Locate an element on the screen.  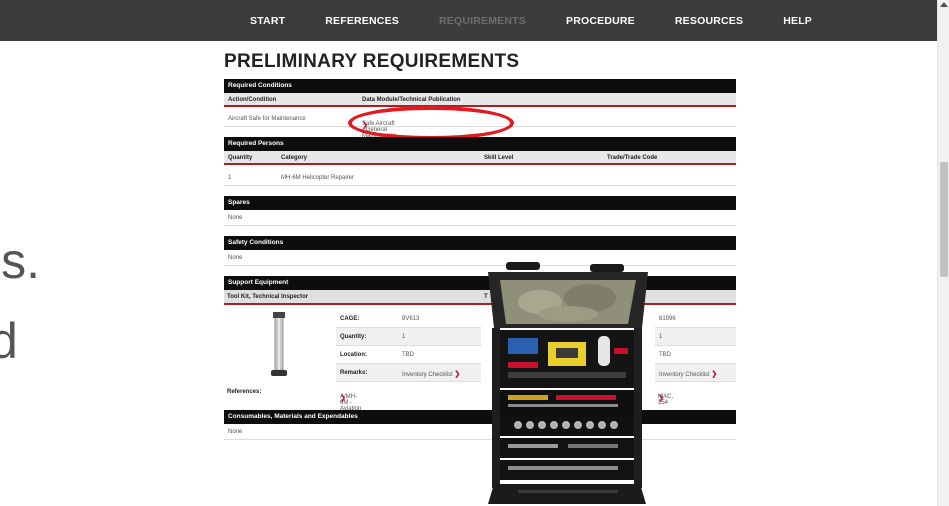
required-conditions-header: Required Conditions is located at coordinates (480, 86).